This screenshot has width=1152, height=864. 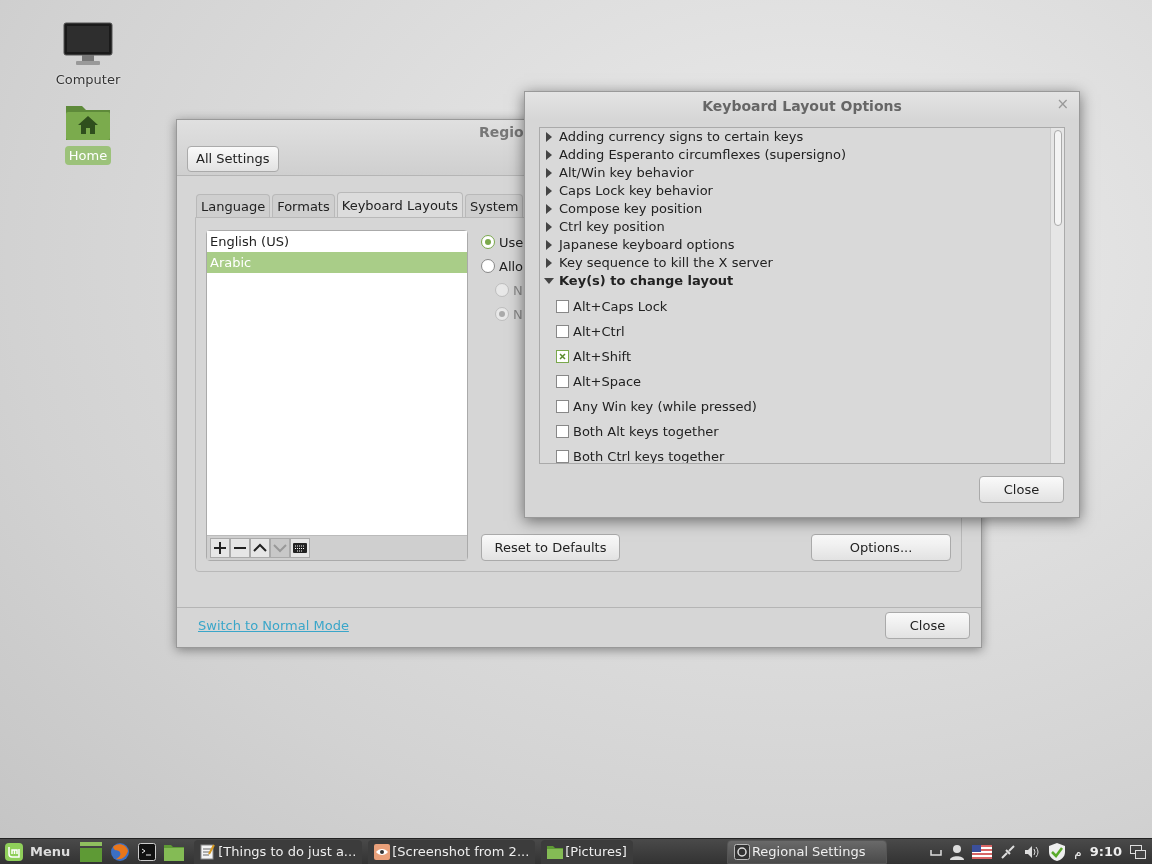 What do you see at coordinates (666, 263) in the screenshot?
I see `option-group-label: Key sequence to kill the X server` at bounding box center [666, 263].